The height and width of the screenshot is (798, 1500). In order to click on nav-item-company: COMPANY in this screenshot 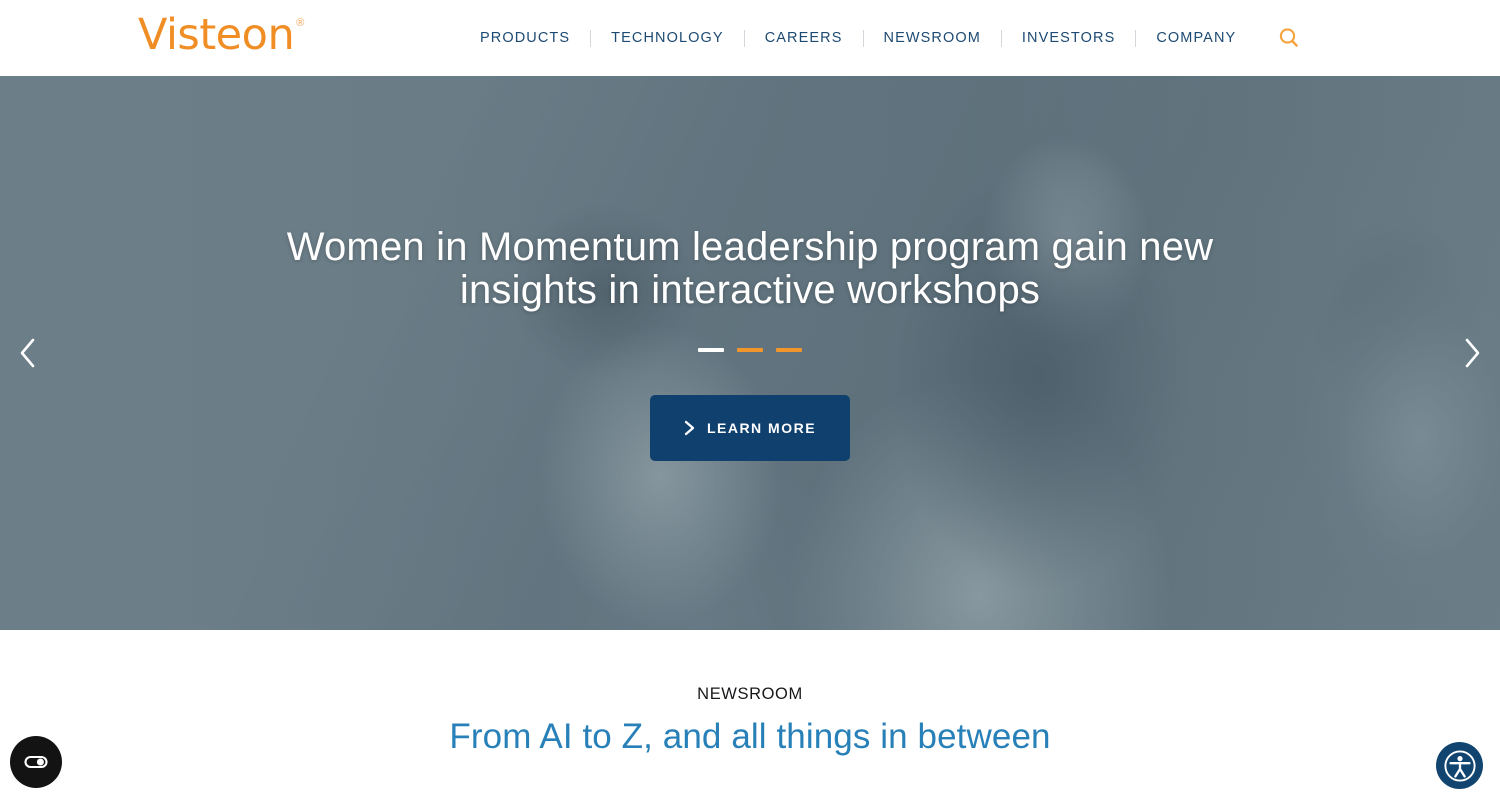, I will do `click(1196, 38)`.